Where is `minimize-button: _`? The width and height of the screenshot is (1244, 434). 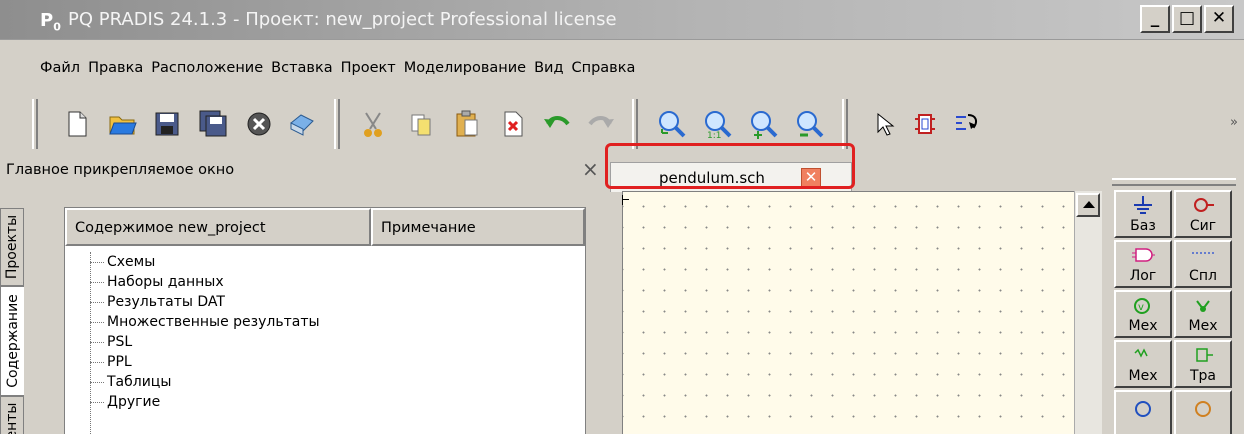
minimize-button: _ is located at coordinates (1155, 19).